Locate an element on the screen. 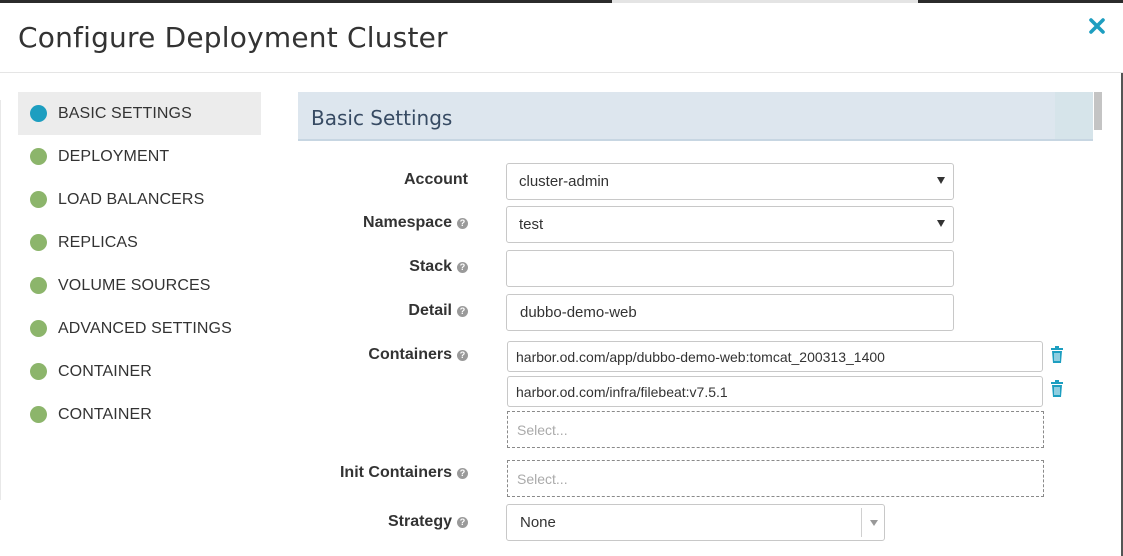 The image size is (1123, 556). sidebar-item-volume-sources: VOLUME SOURCES is located at coordinates (139, 285).